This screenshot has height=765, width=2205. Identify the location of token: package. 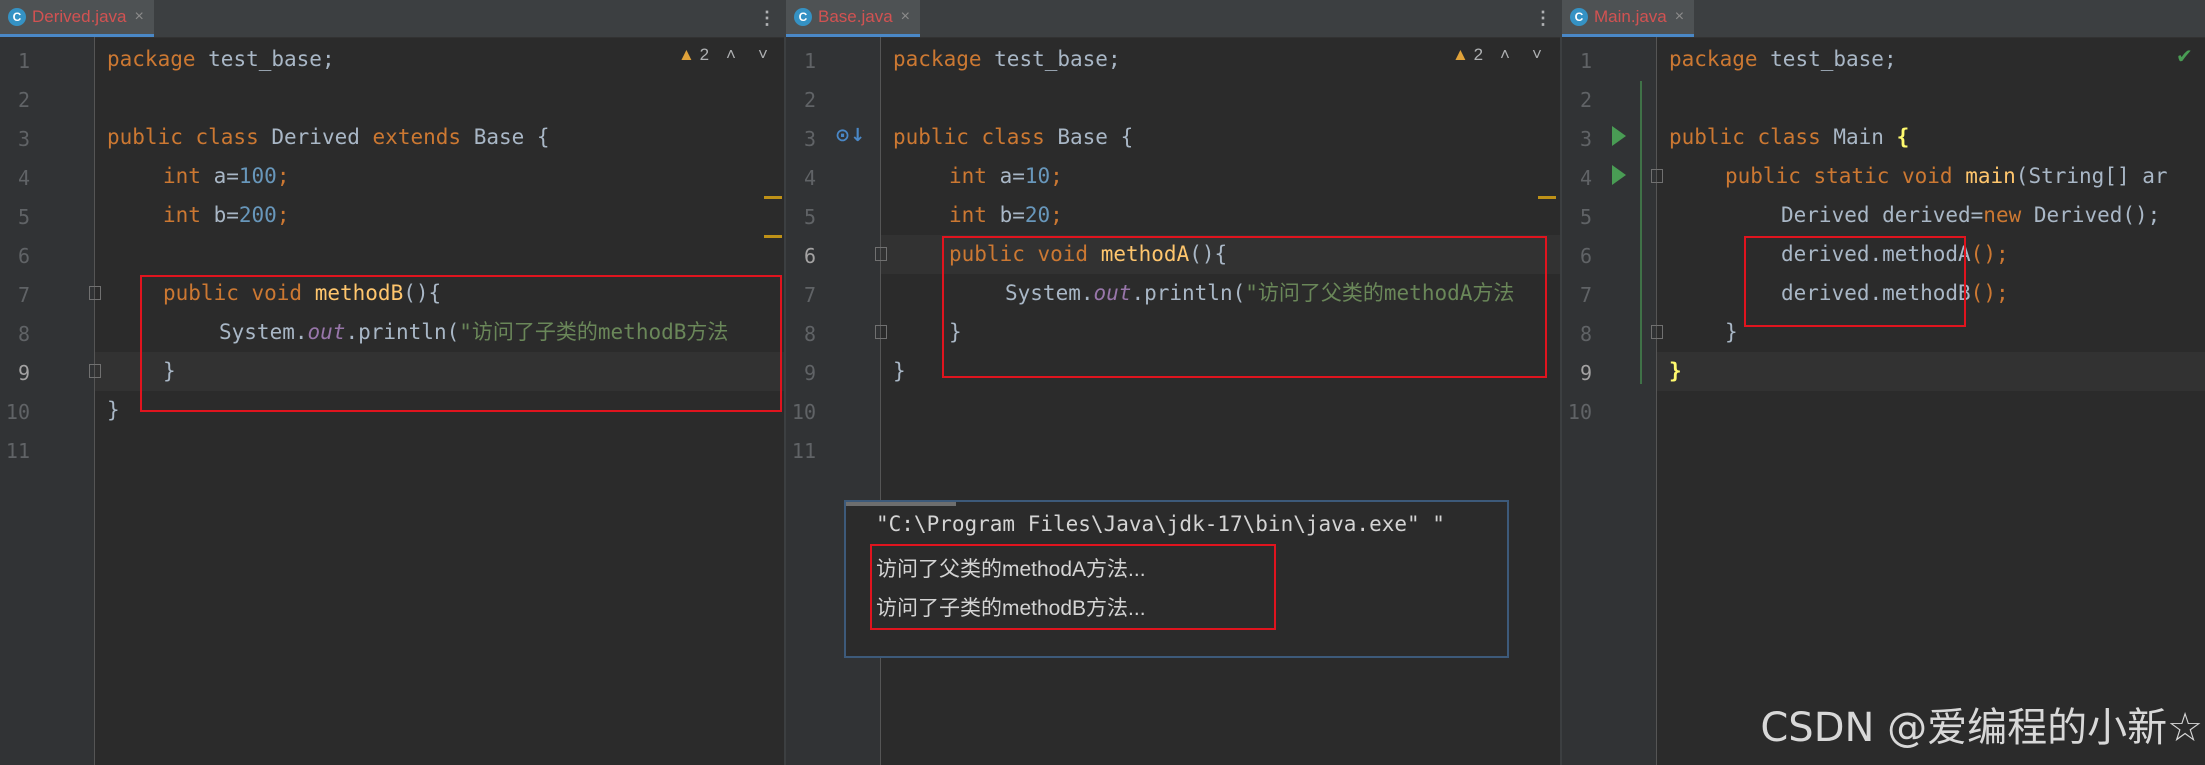
(1713, 59).